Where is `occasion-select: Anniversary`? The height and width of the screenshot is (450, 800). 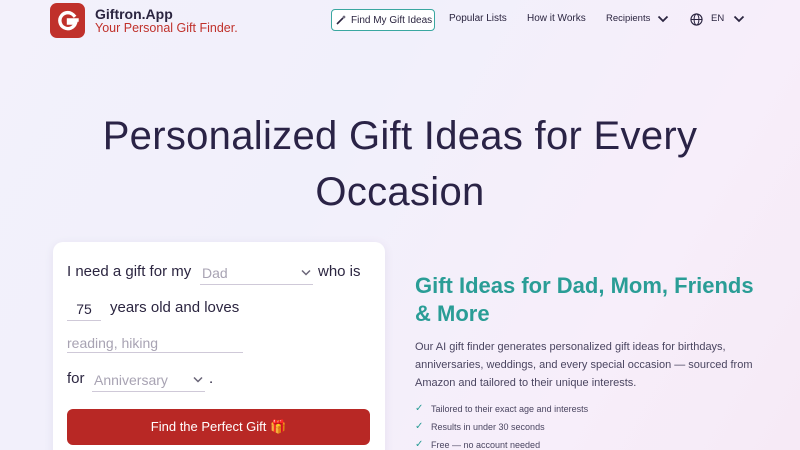 occasion-select: Anniversary is located at coordinates (148, 380).